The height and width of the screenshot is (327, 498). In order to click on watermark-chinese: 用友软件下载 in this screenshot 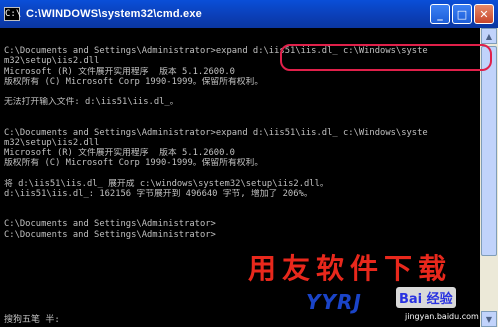, I will do `click(350, 268)`.